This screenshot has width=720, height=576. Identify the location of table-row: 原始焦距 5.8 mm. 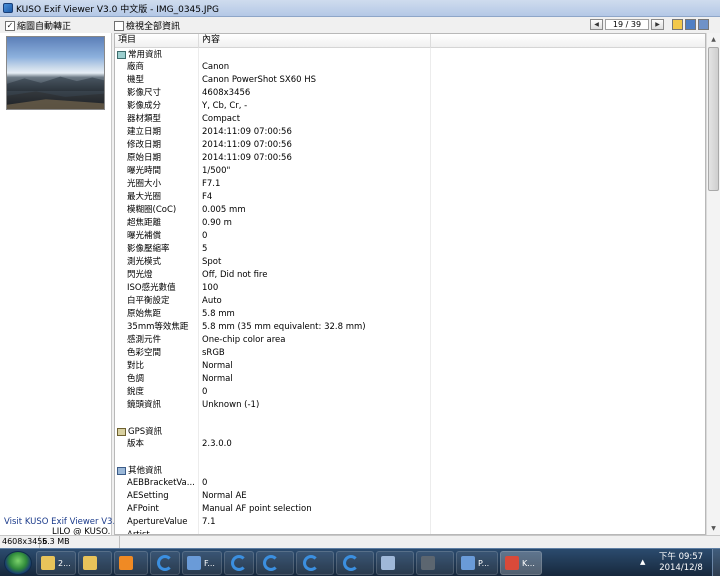
(410, 314).